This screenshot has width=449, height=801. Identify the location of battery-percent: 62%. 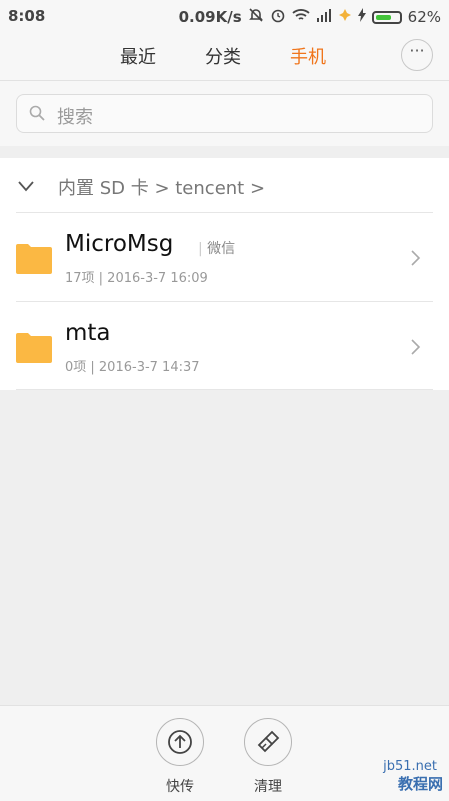
(424, 17).